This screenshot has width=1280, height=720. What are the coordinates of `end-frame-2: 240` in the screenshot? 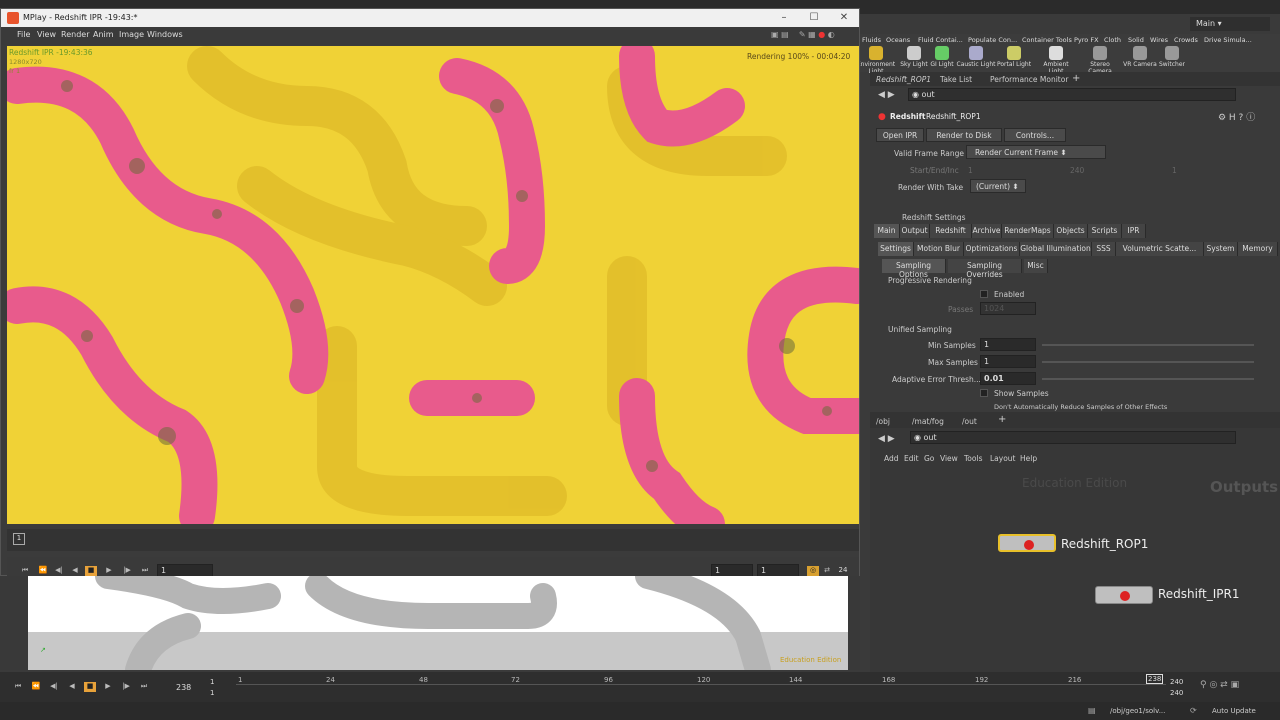 It's located at (1176, 693).